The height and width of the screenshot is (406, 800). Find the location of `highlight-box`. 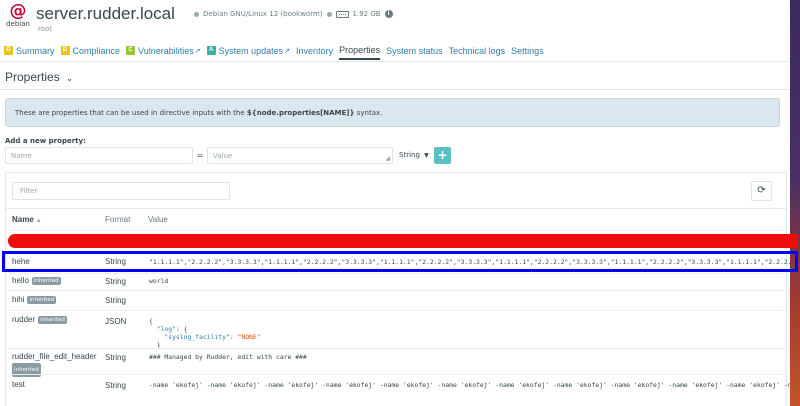

highlight-box is located at coordinates (400, 261).